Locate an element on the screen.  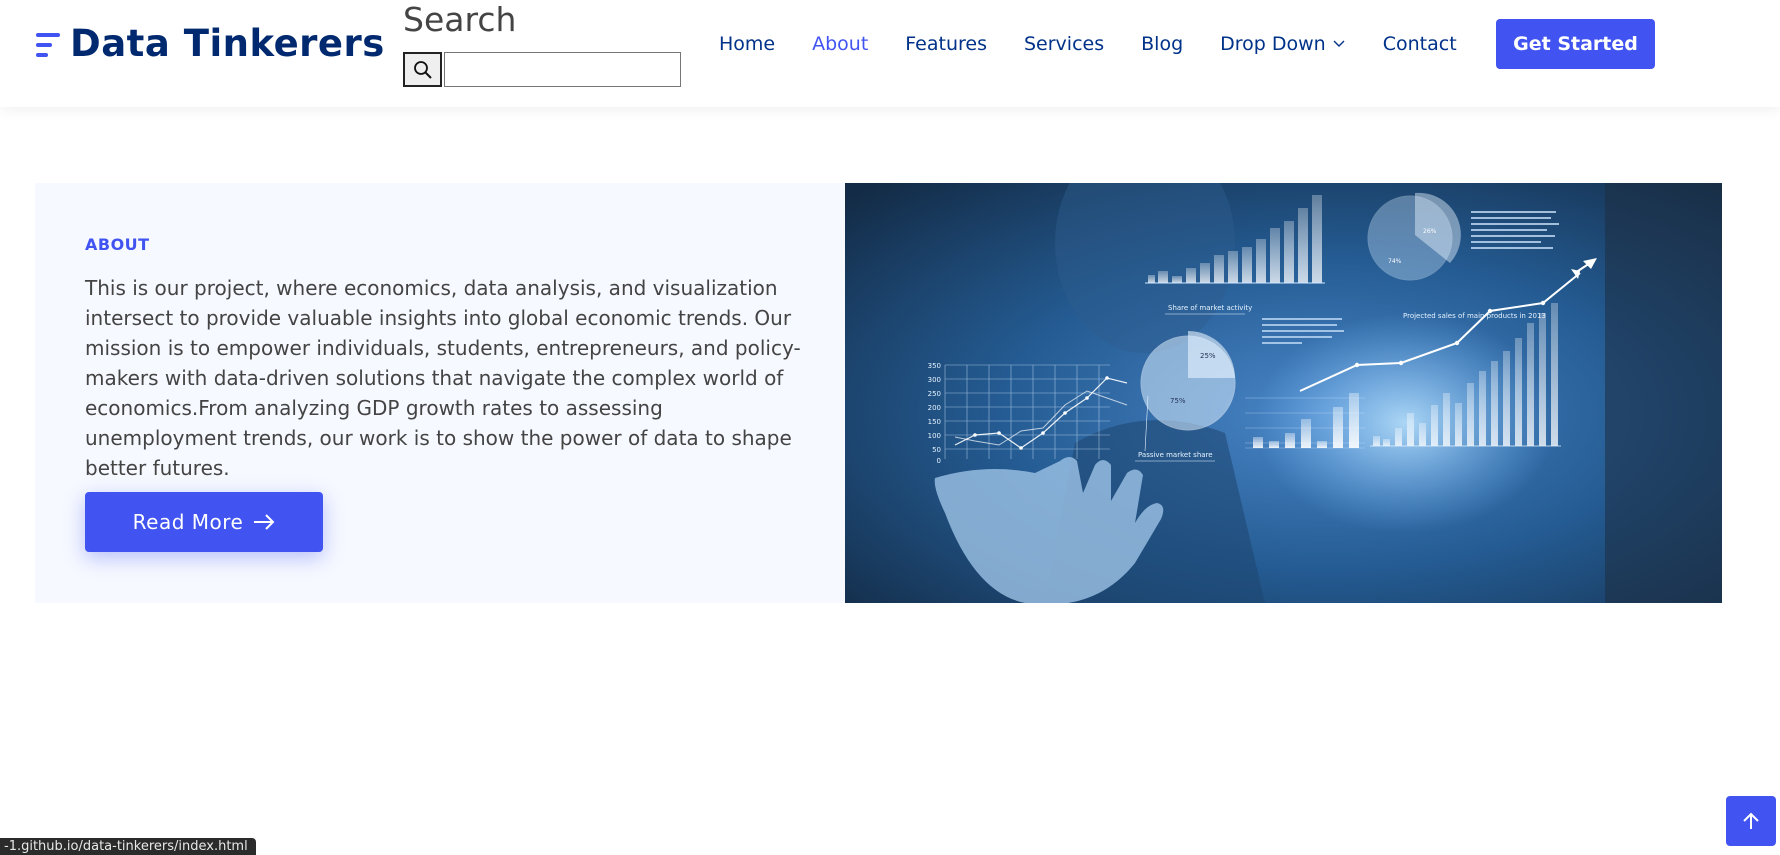
nav-blog-label: Blog is located at coordinates (1162, 44).